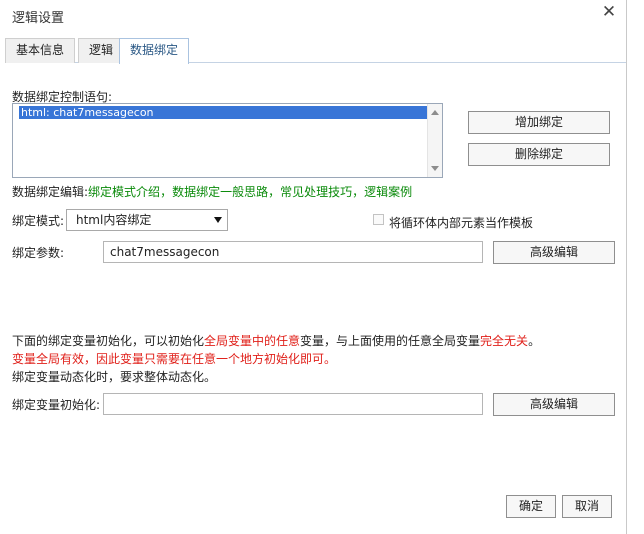 This screenshot has width=644, height=534. I want to click on link-binding-modes: 绑定模式介绍, so click(124, 192).